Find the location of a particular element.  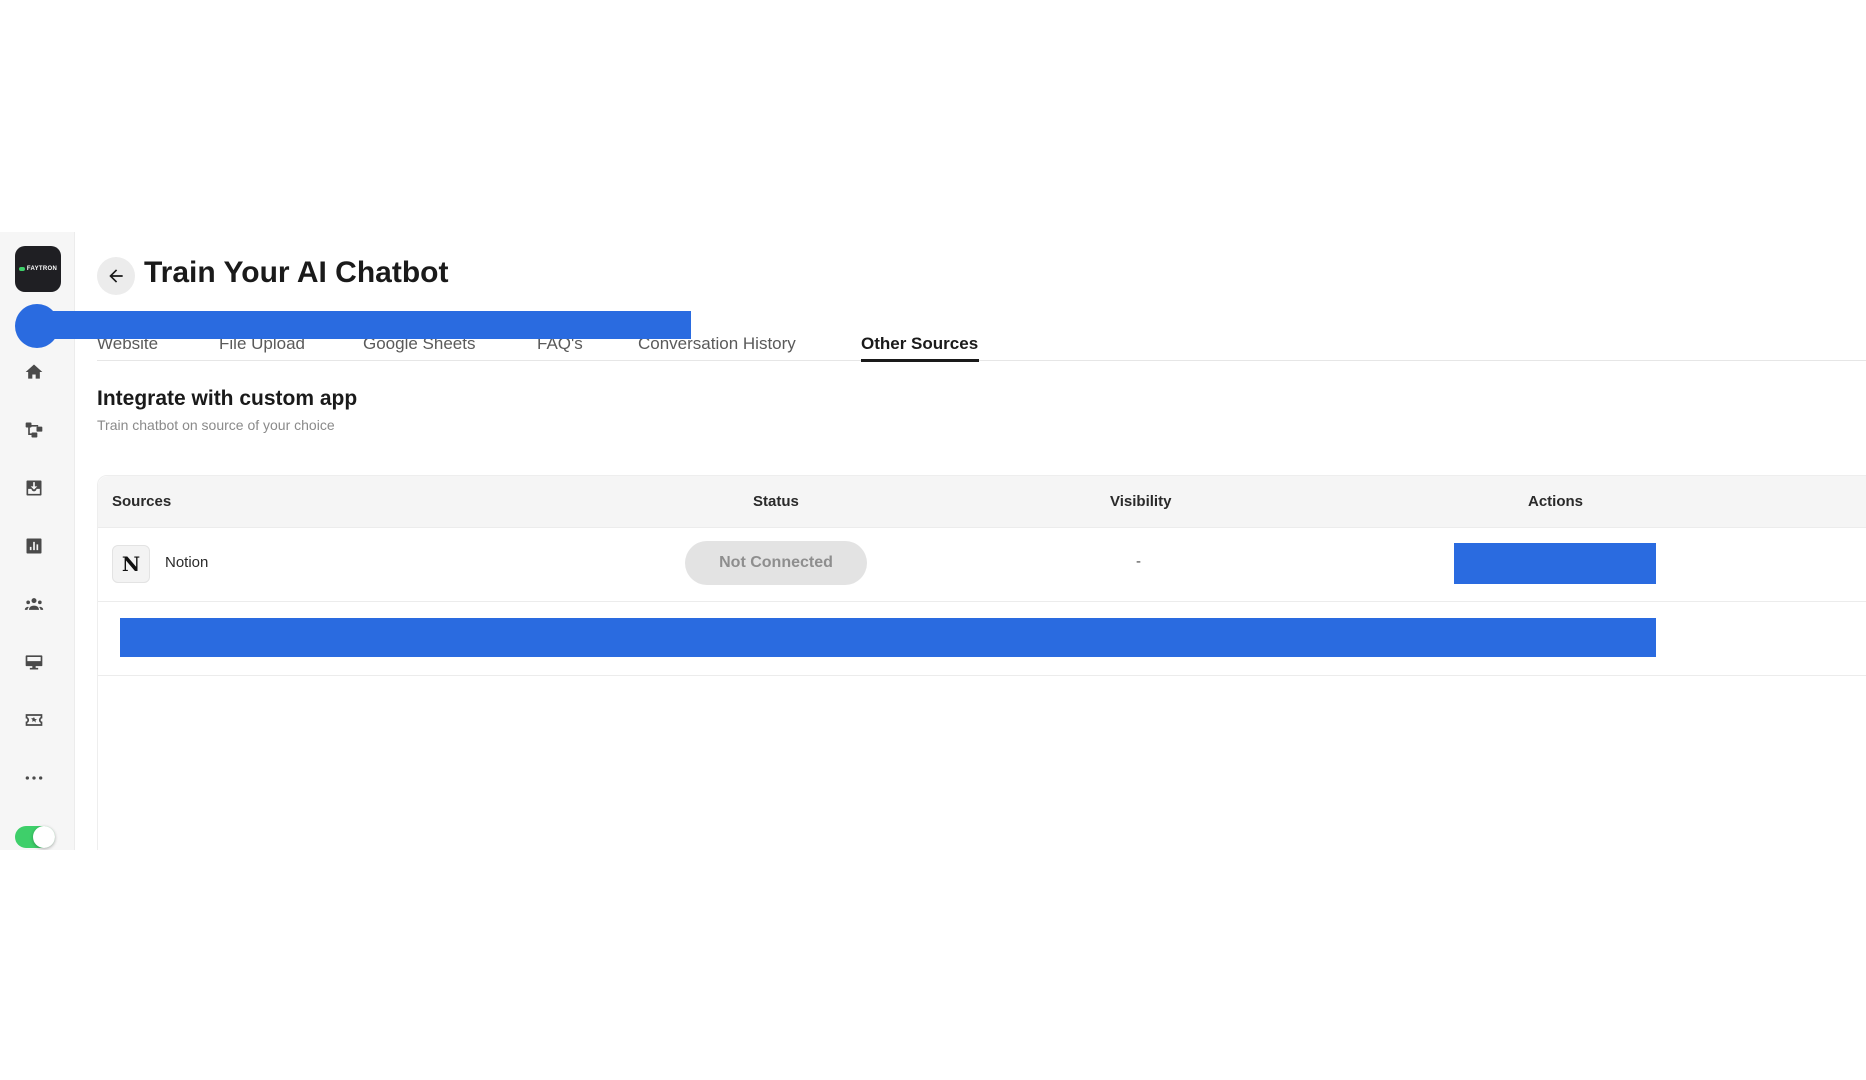

inbox-icon is located at coordinates (34, 488).